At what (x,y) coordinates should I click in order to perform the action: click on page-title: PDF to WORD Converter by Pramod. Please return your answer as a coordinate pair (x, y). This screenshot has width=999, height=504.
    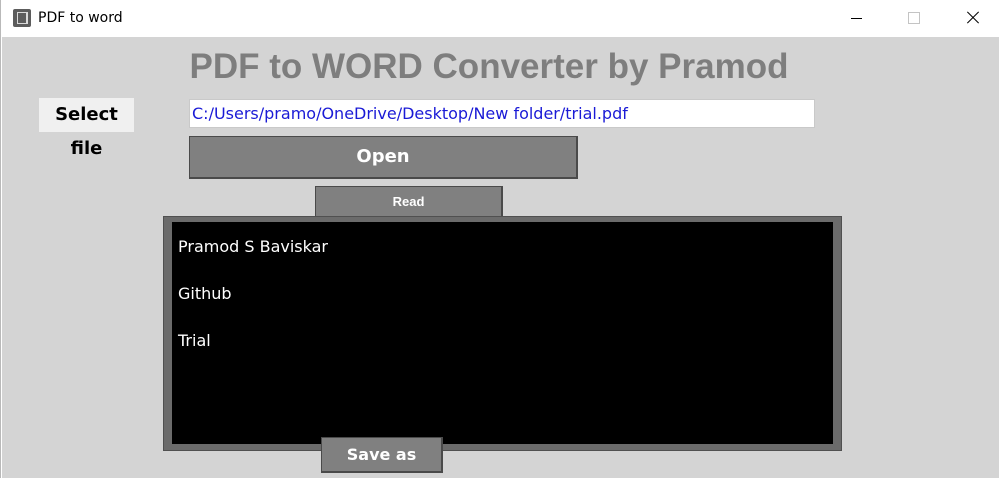
    Looking at the image, I should click on (489, 66).